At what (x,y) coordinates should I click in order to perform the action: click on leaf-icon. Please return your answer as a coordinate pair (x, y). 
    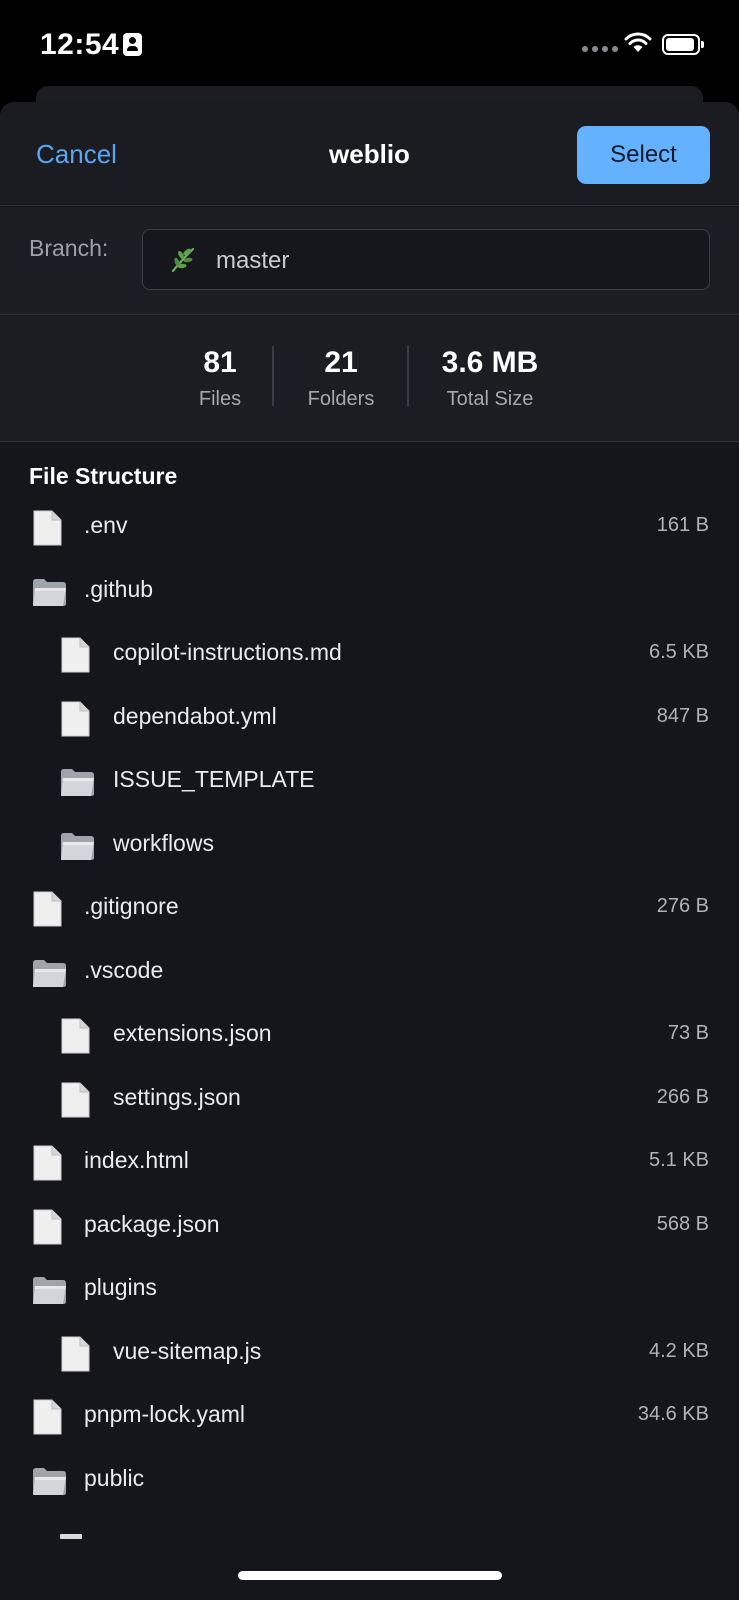
    Looking at the image, I should click on (183, 260).